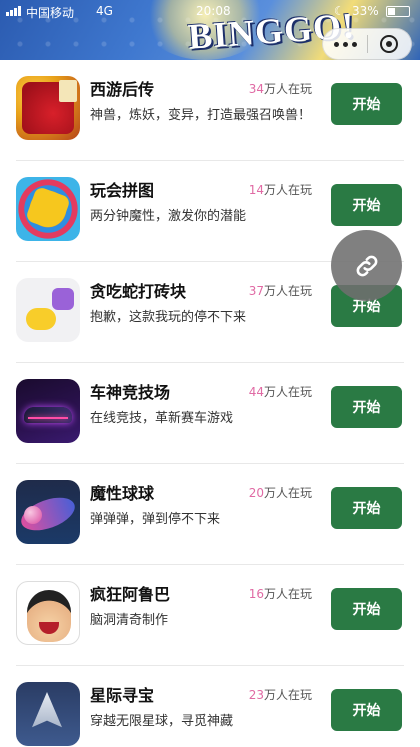  I want to click on jigsaw-game-icon, so click(48, 209).